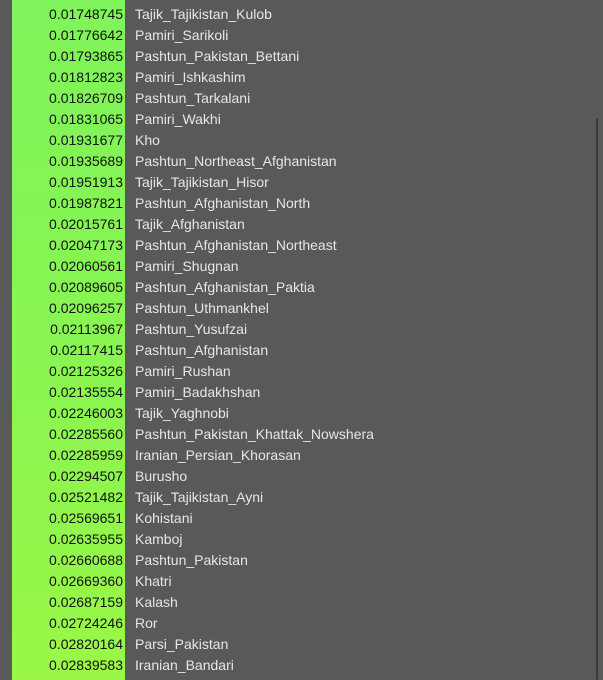  I want to click on population-name: Pamiri_Badakhshan, so click(198, 392).